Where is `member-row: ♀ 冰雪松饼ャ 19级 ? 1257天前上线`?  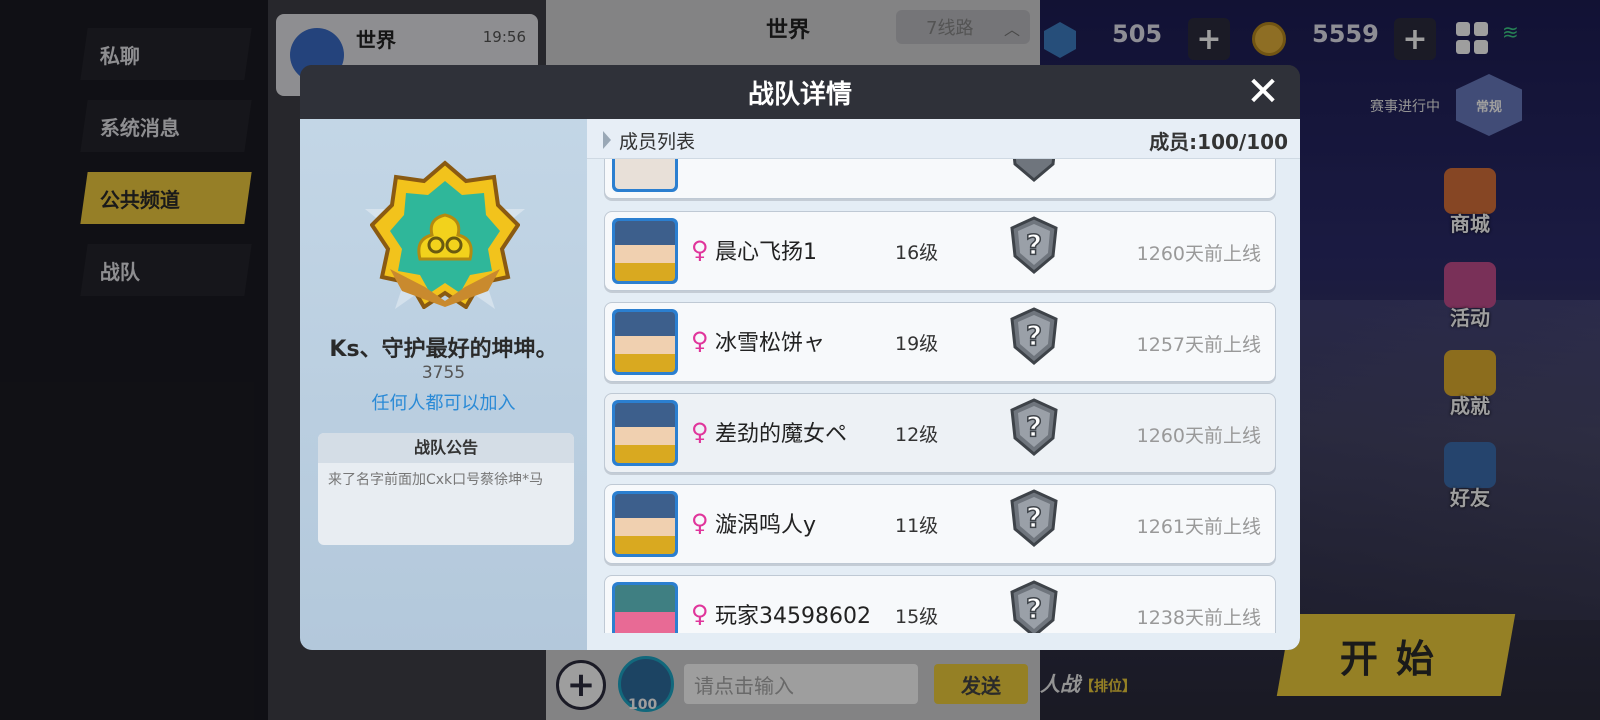 member-row: ♀ 冰雪松饼ャ 19级 ? 1257天前上线 is located at coordinates (940, 342).